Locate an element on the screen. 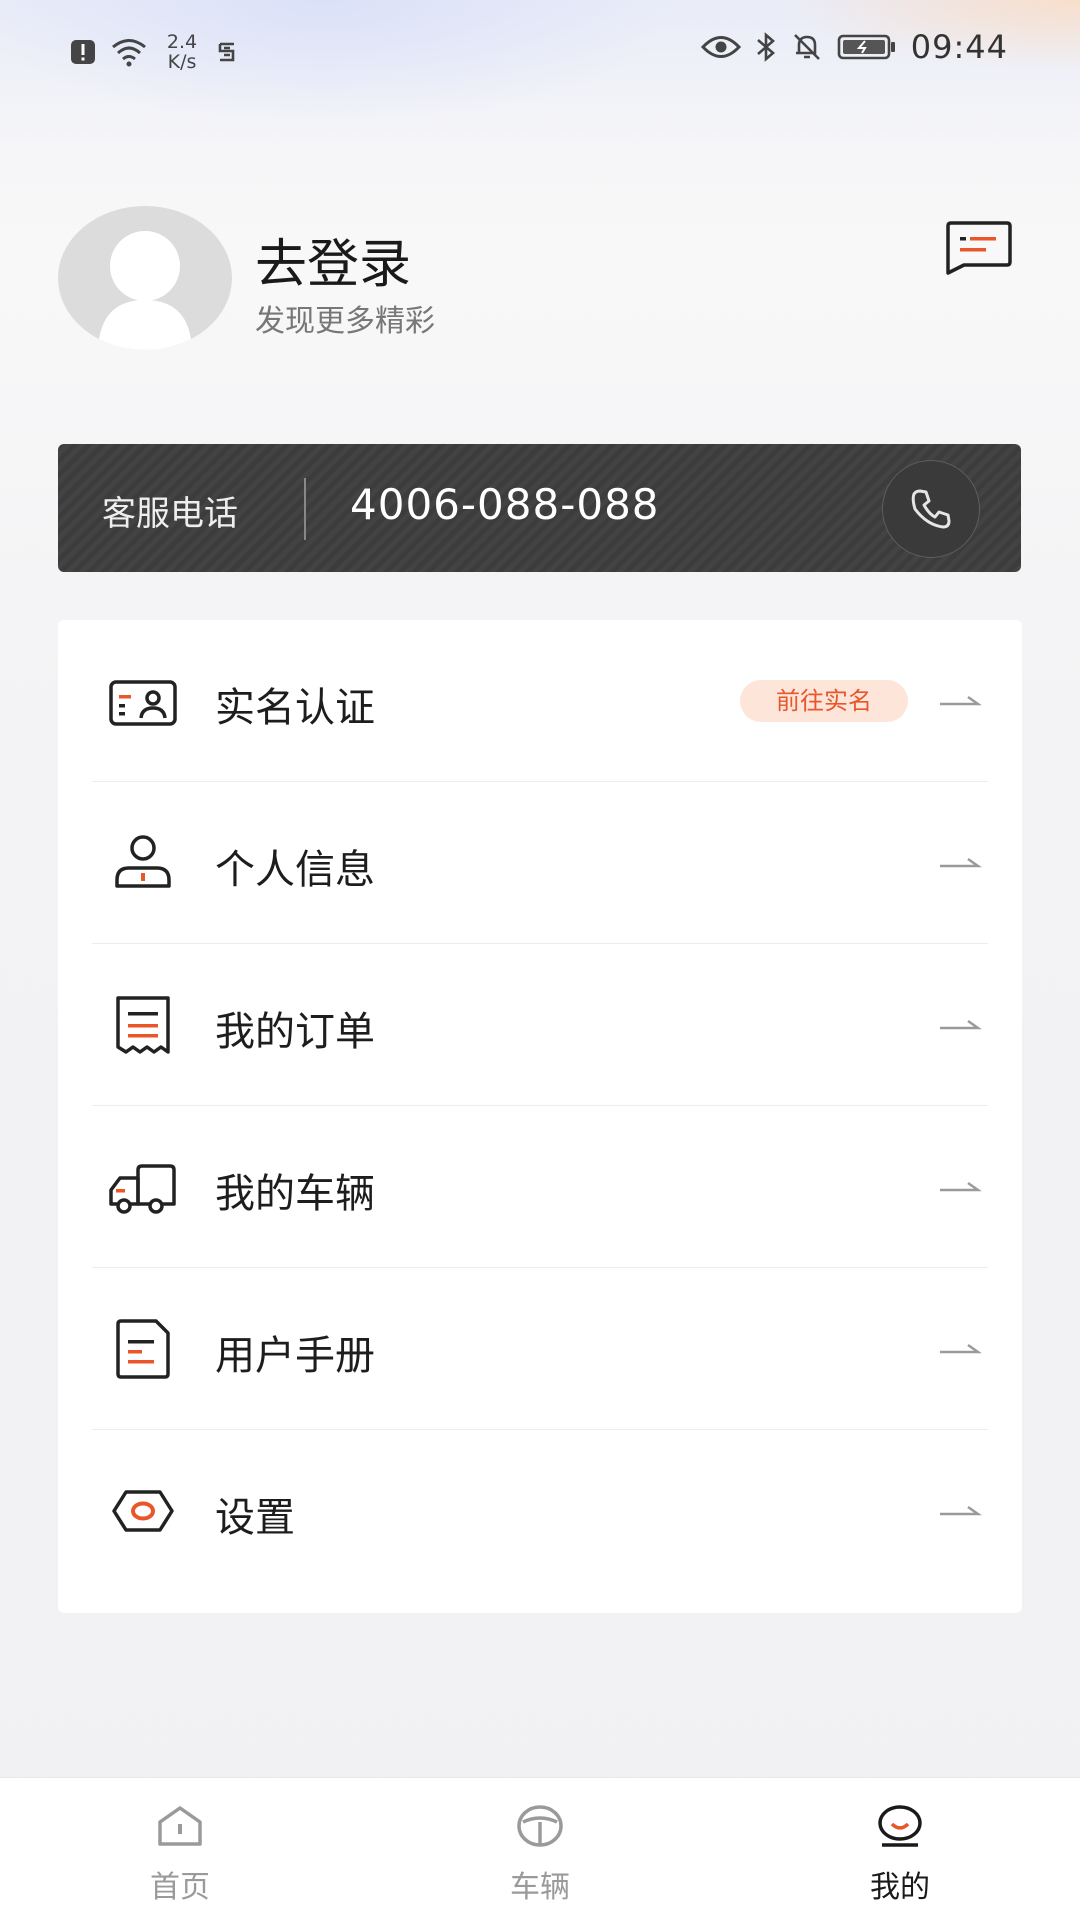 The image size is (1080, 1920). menu-item-personal-info: 个人信息 is located at coordinates (540, 863).